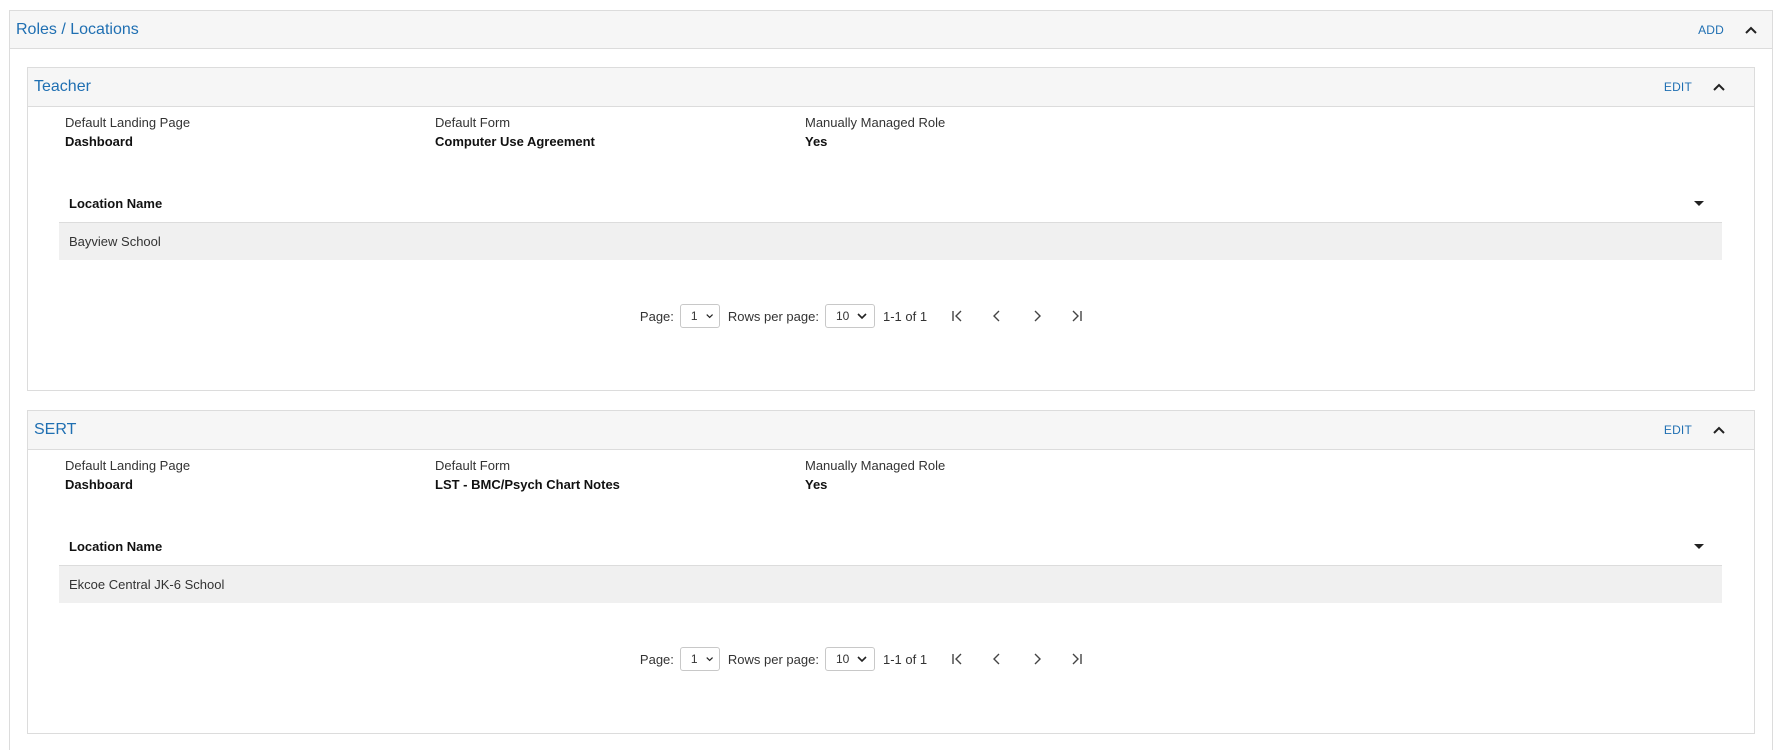 The height and width of the screenshot is (750, 1782). I want to click on table-row: Bayview School, so click(890, 241).